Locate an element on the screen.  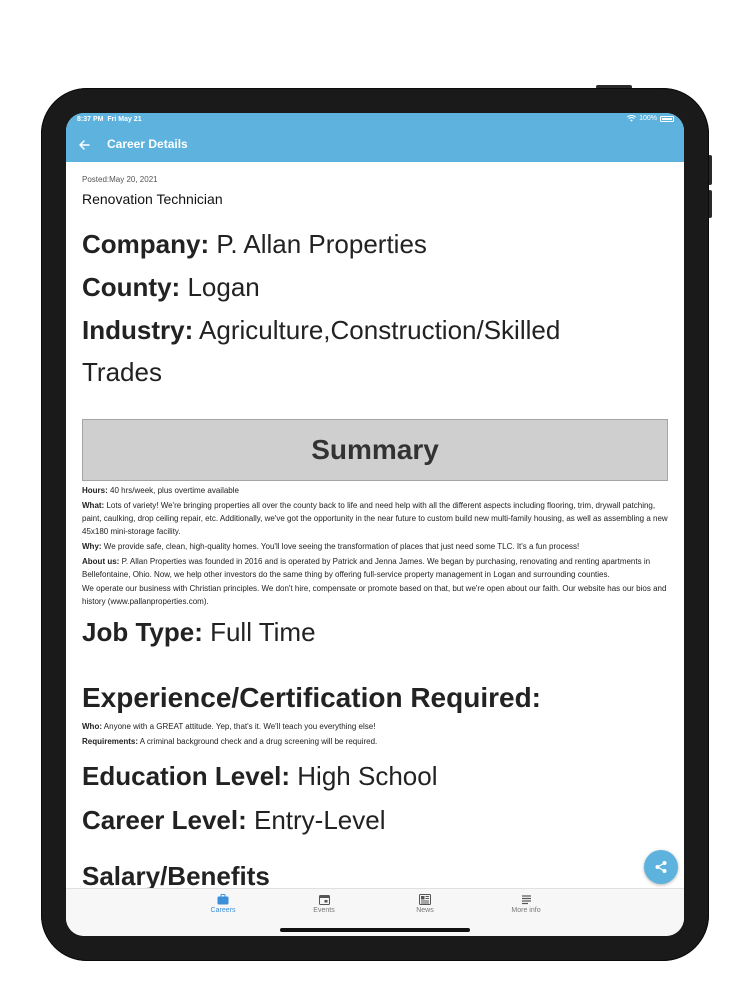
tab-more-info-label: More info is located at coordinates (526, 910).